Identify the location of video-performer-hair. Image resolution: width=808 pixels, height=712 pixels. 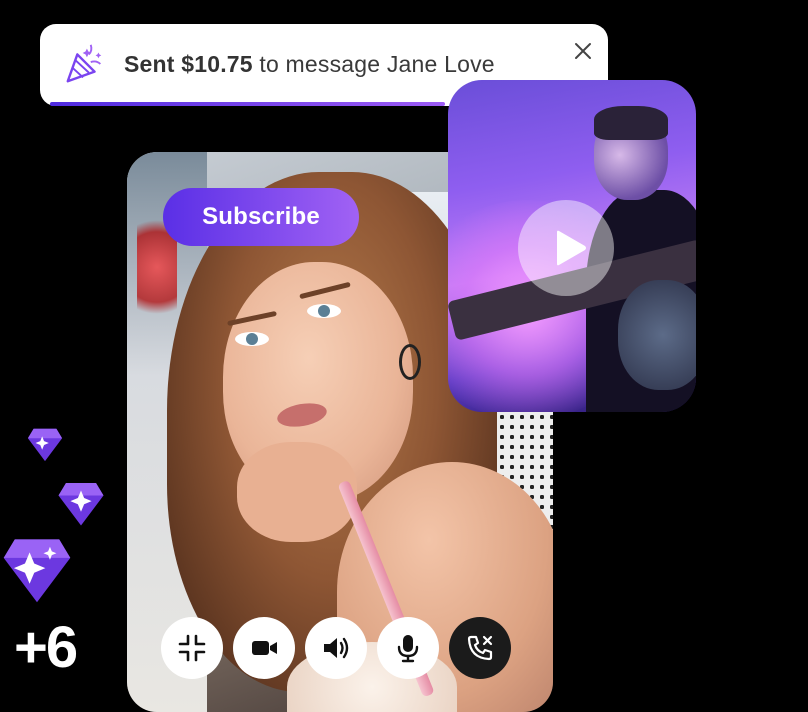
(631, 123).